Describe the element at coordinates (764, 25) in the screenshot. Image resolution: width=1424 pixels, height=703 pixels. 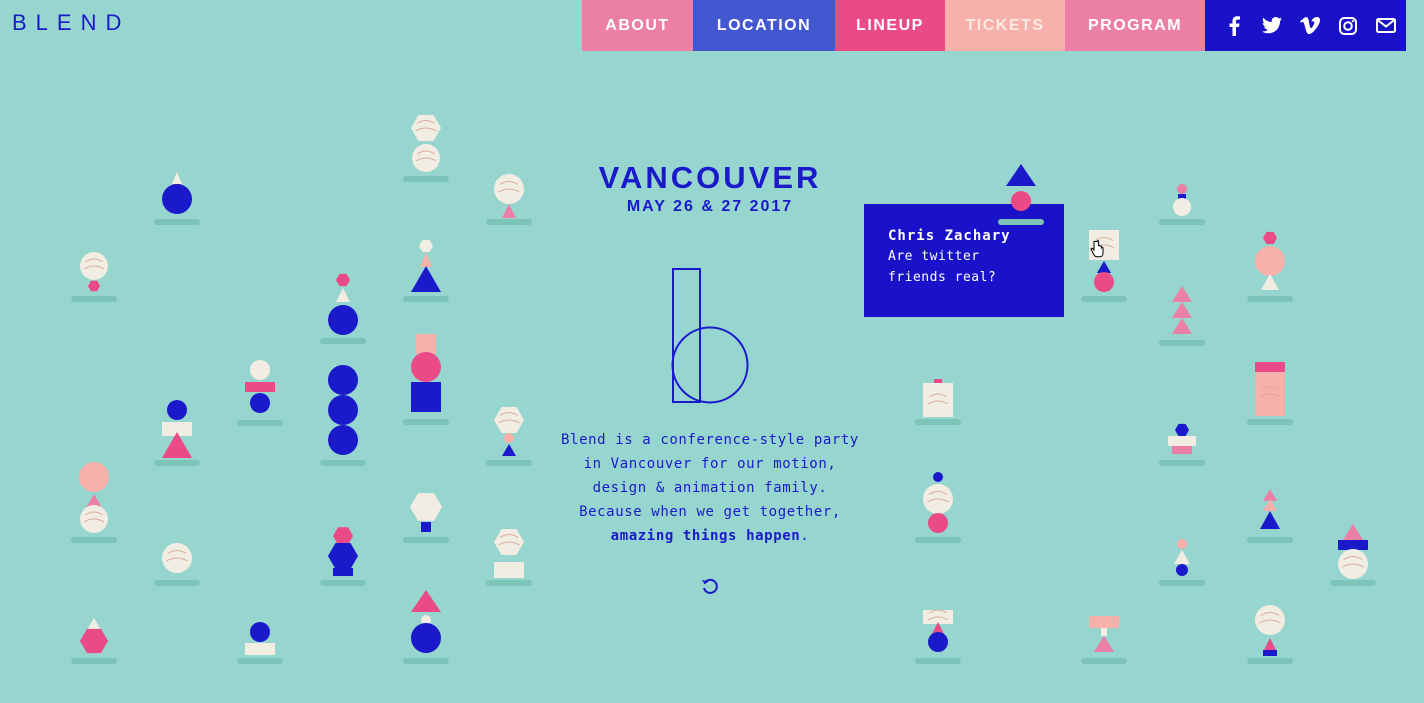
I see `nav-location: LOCATION` at that location.